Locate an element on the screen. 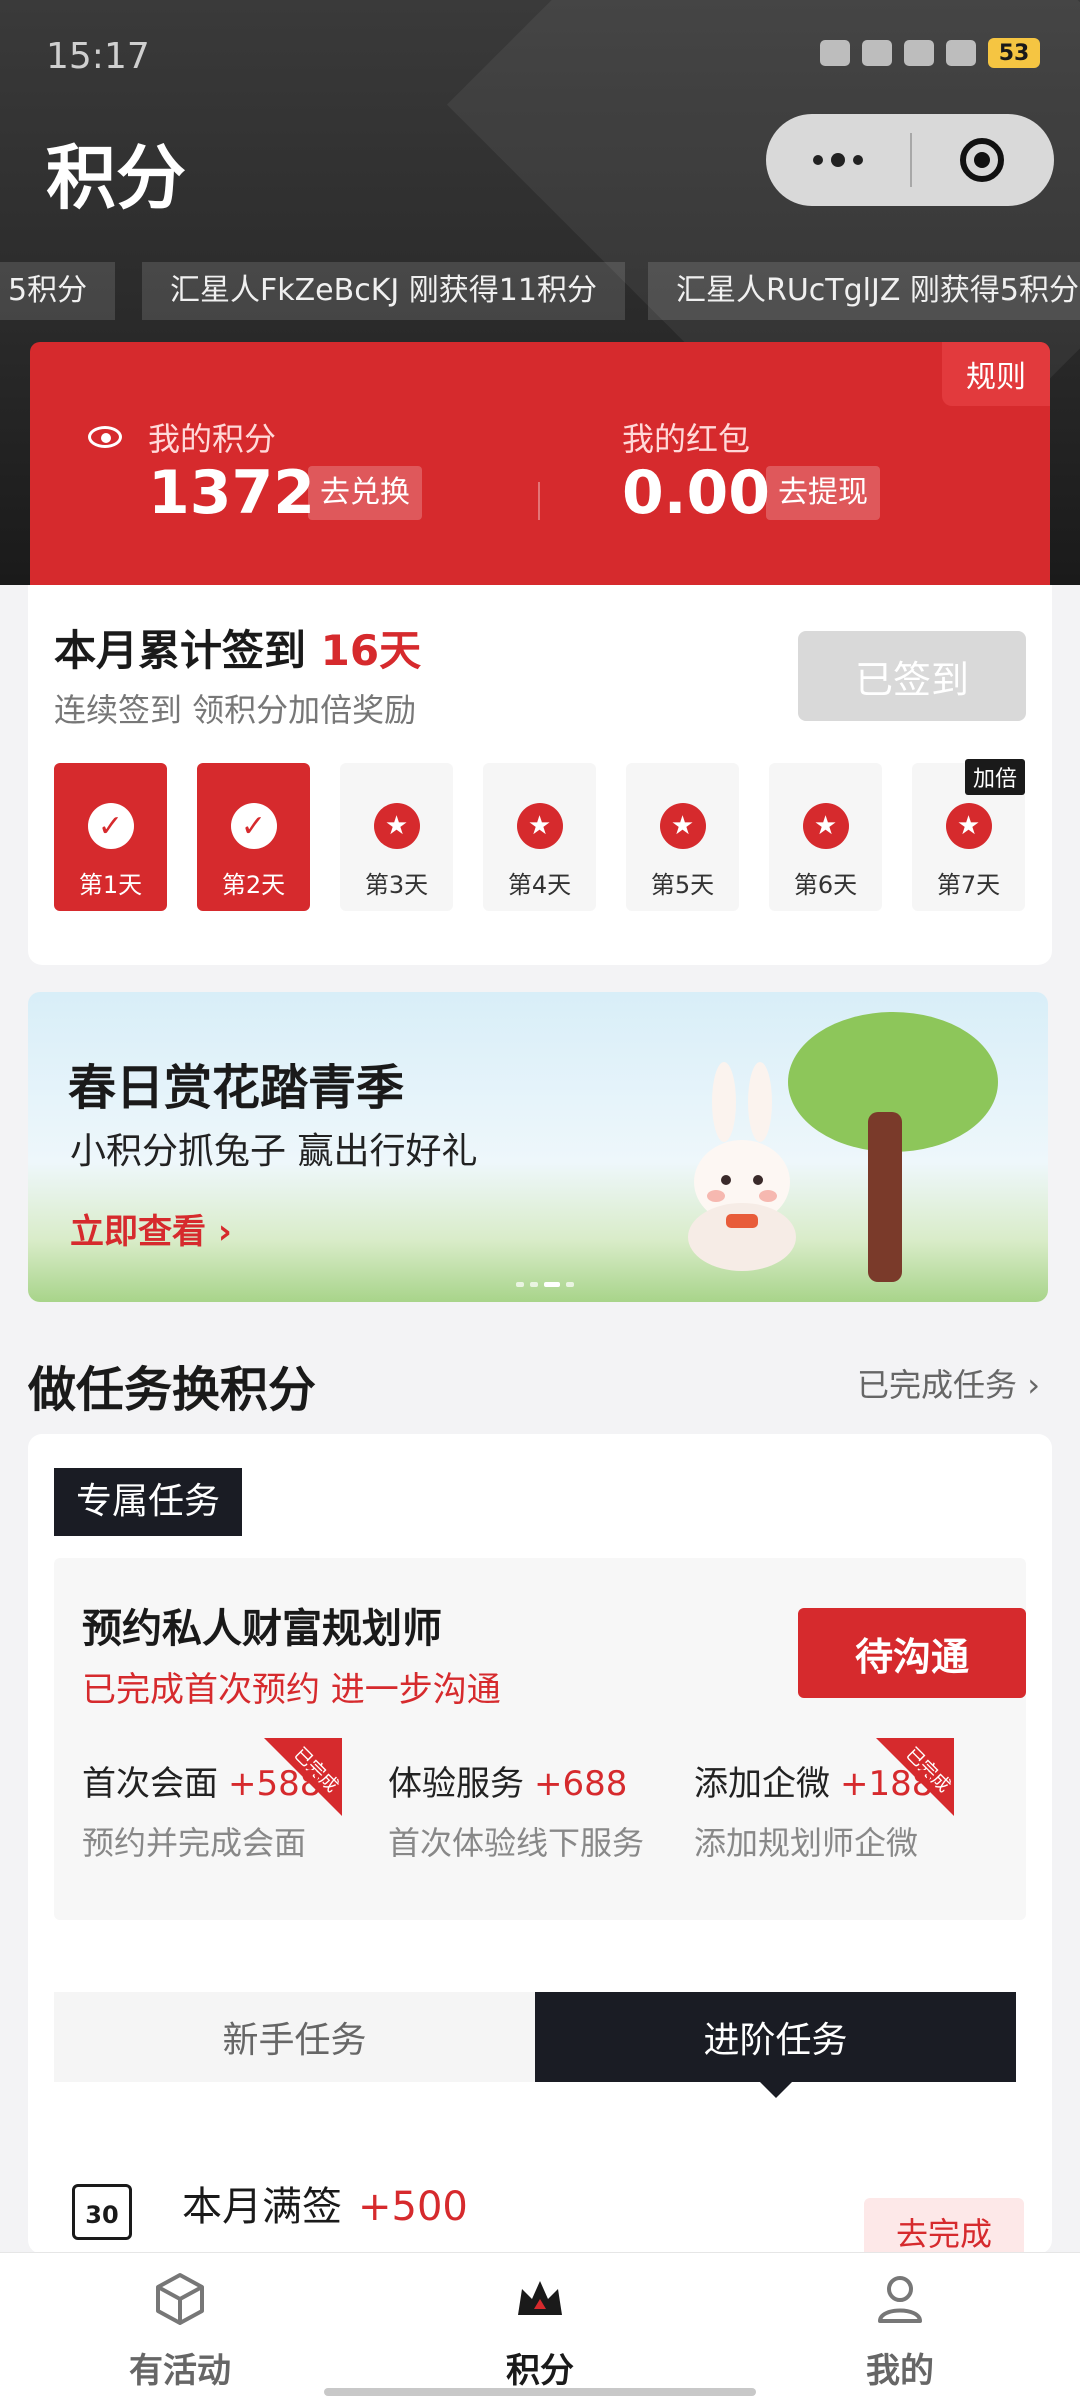 This screenshot has height=2401, width=1080. subtask-name: 首次会面 is located at coordinates (150, 1784).